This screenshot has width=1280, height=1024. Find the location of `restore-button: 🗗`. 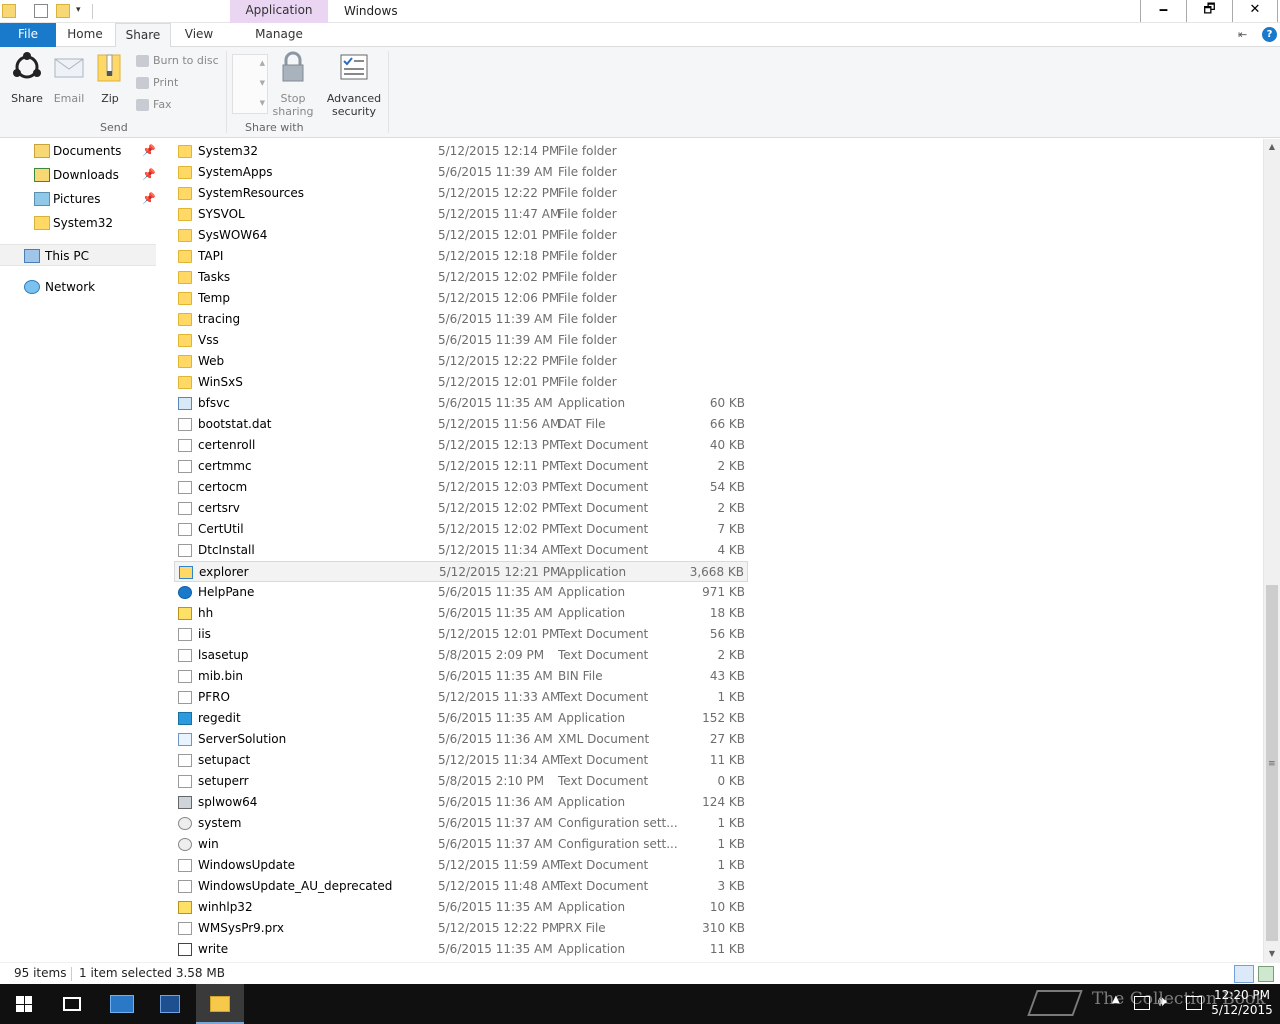

restore-button: 🗗 is located at coordinates (1209, 11).